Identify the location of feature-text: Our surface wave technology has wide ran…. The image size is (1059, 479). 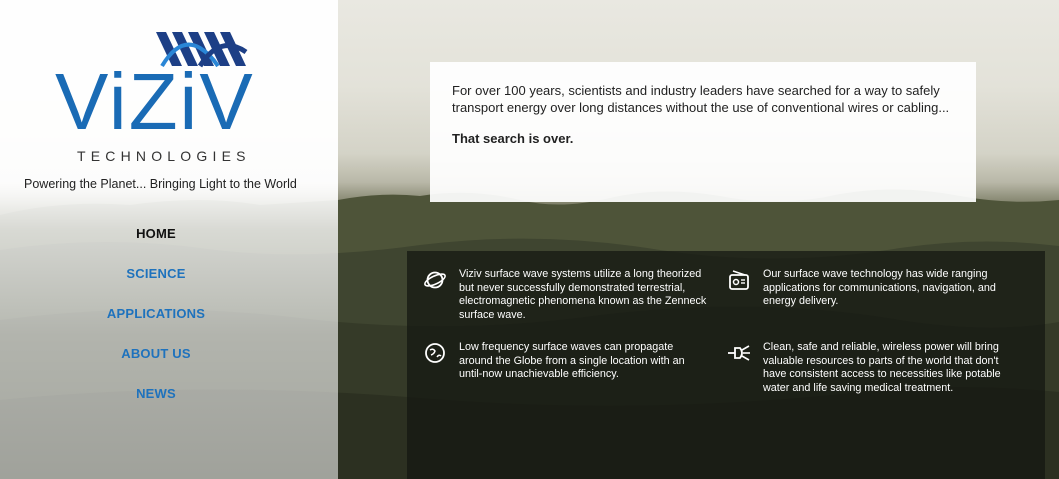
(879, 288).